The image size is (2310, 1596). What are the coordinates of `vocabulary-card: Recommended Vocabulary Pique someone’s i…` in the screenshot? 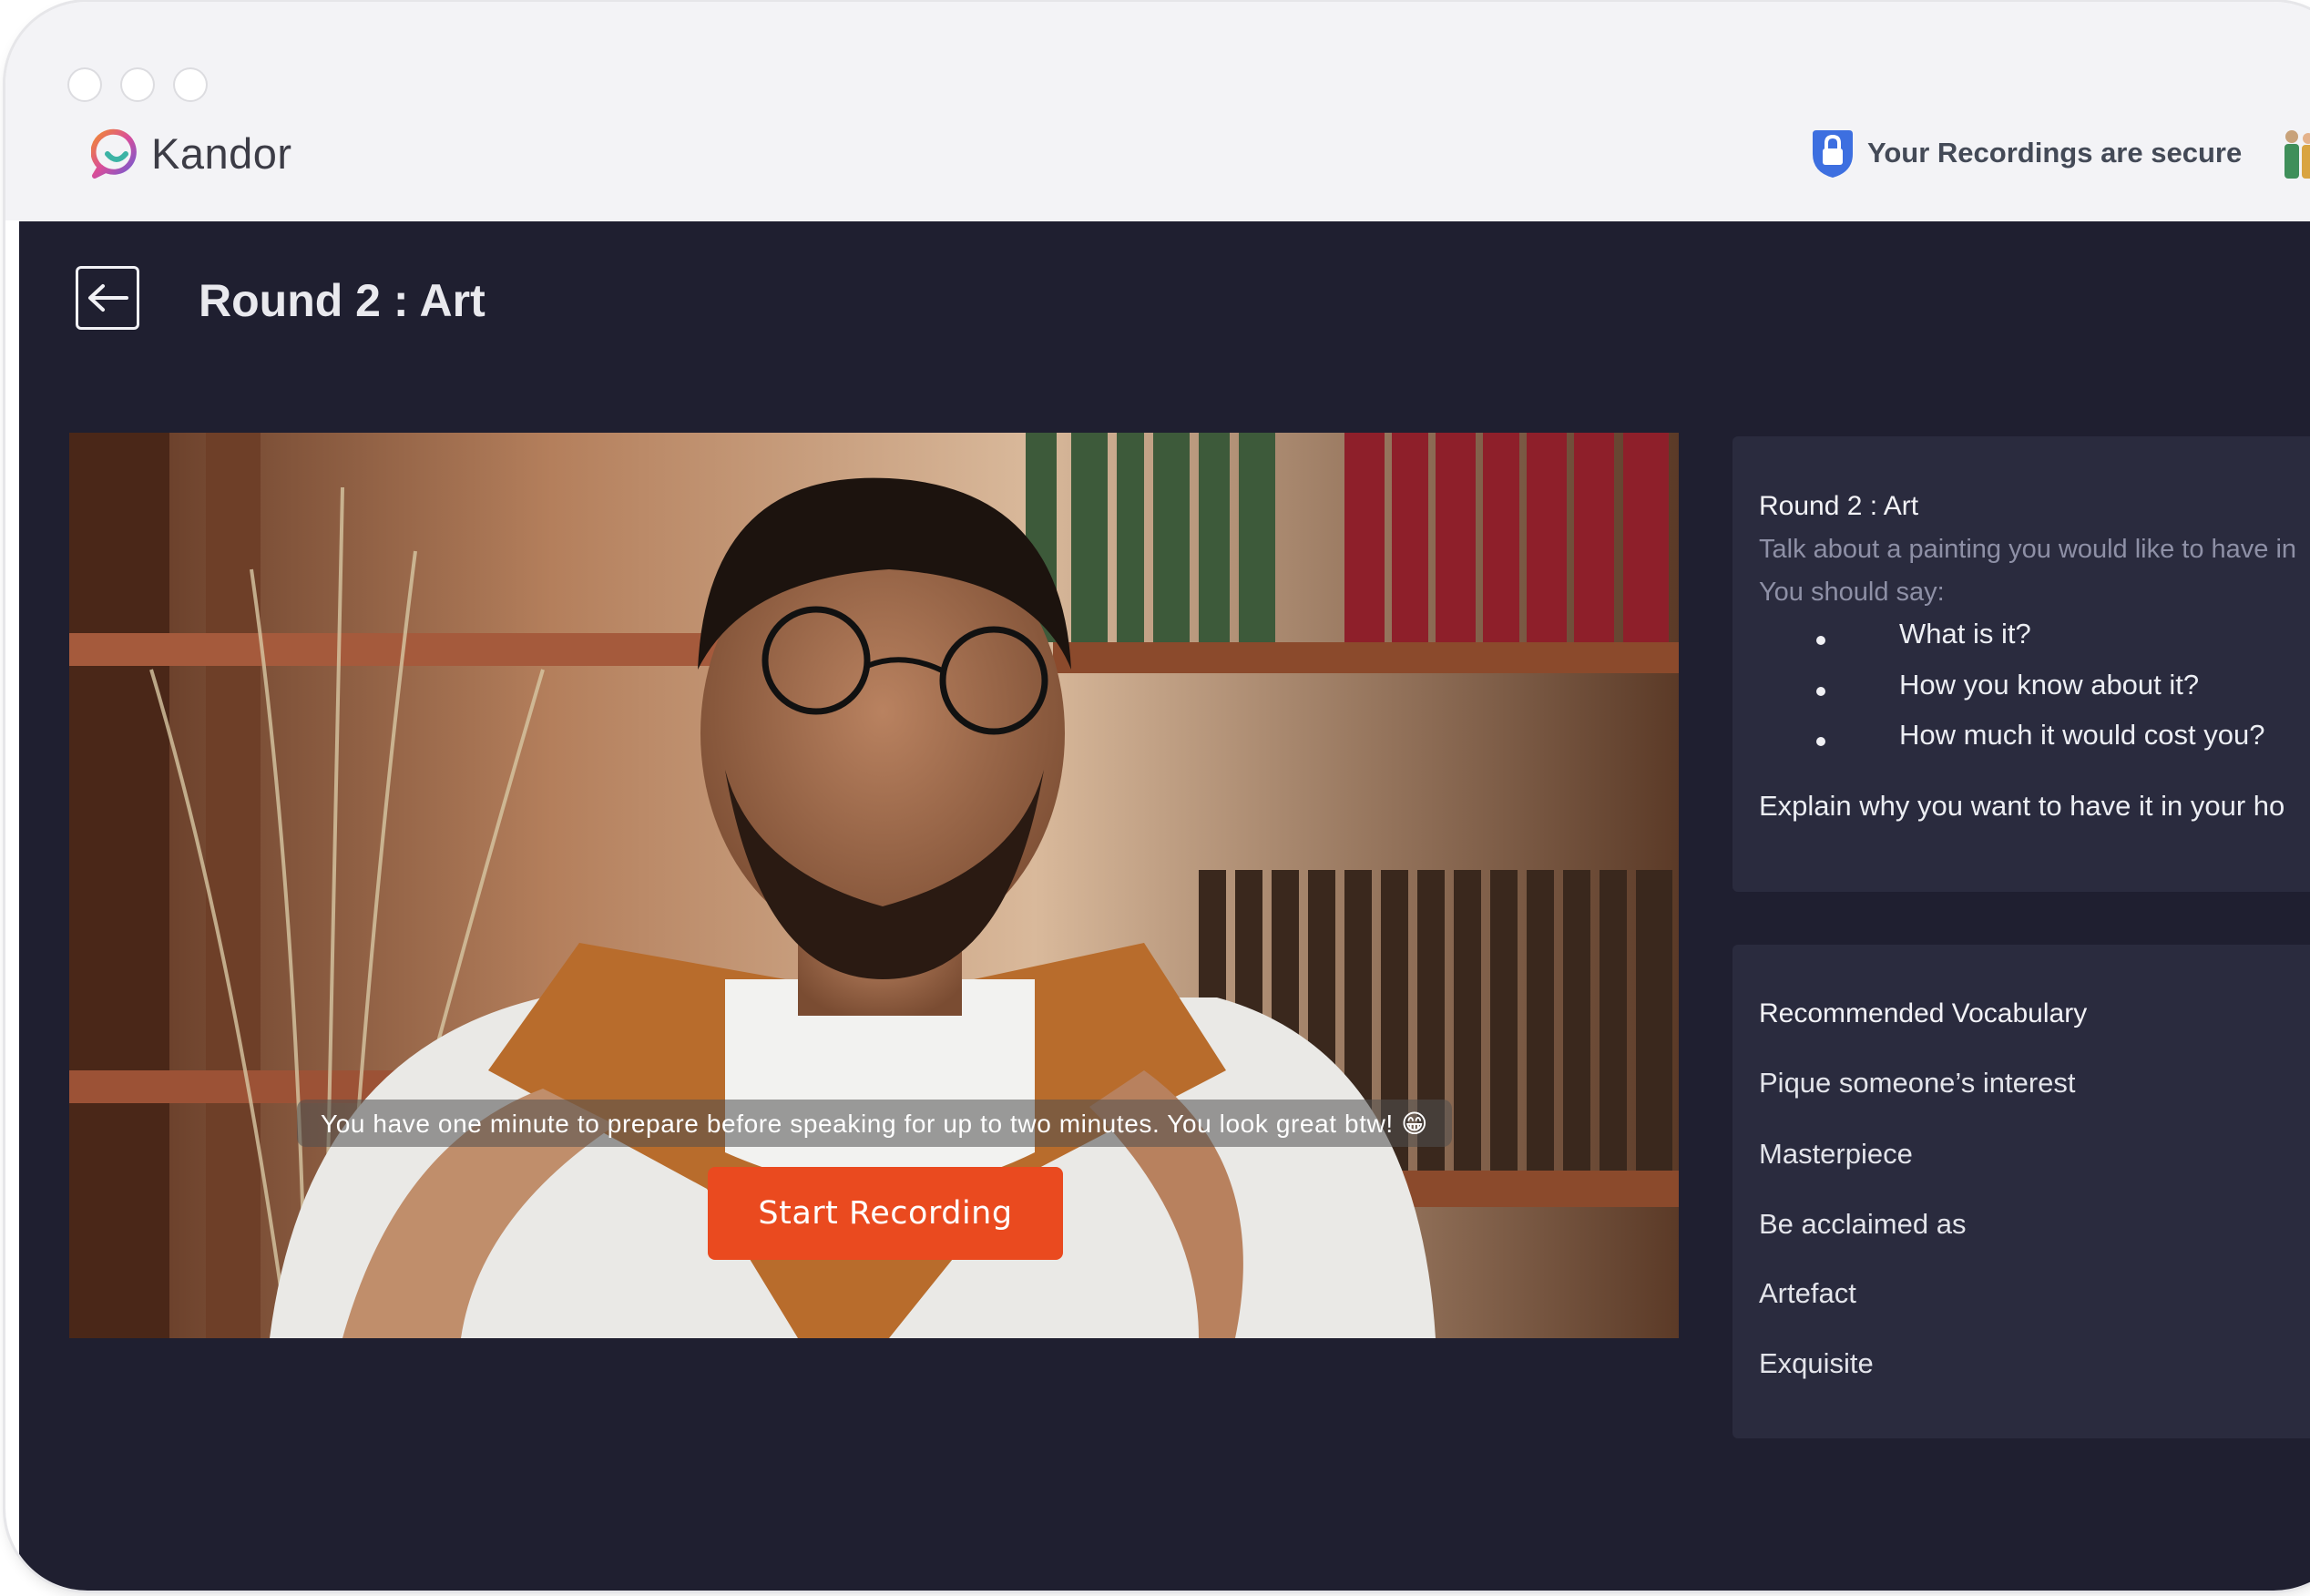 It's located at (2021, 1191).